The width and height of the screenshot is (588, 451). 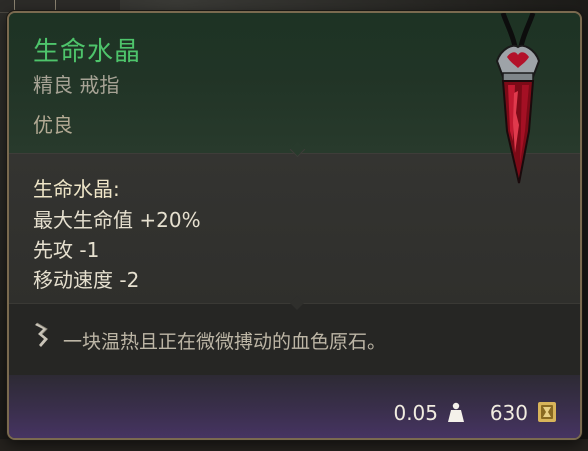 I want to click on feather-quill-icon, so click(x=41, y=334).